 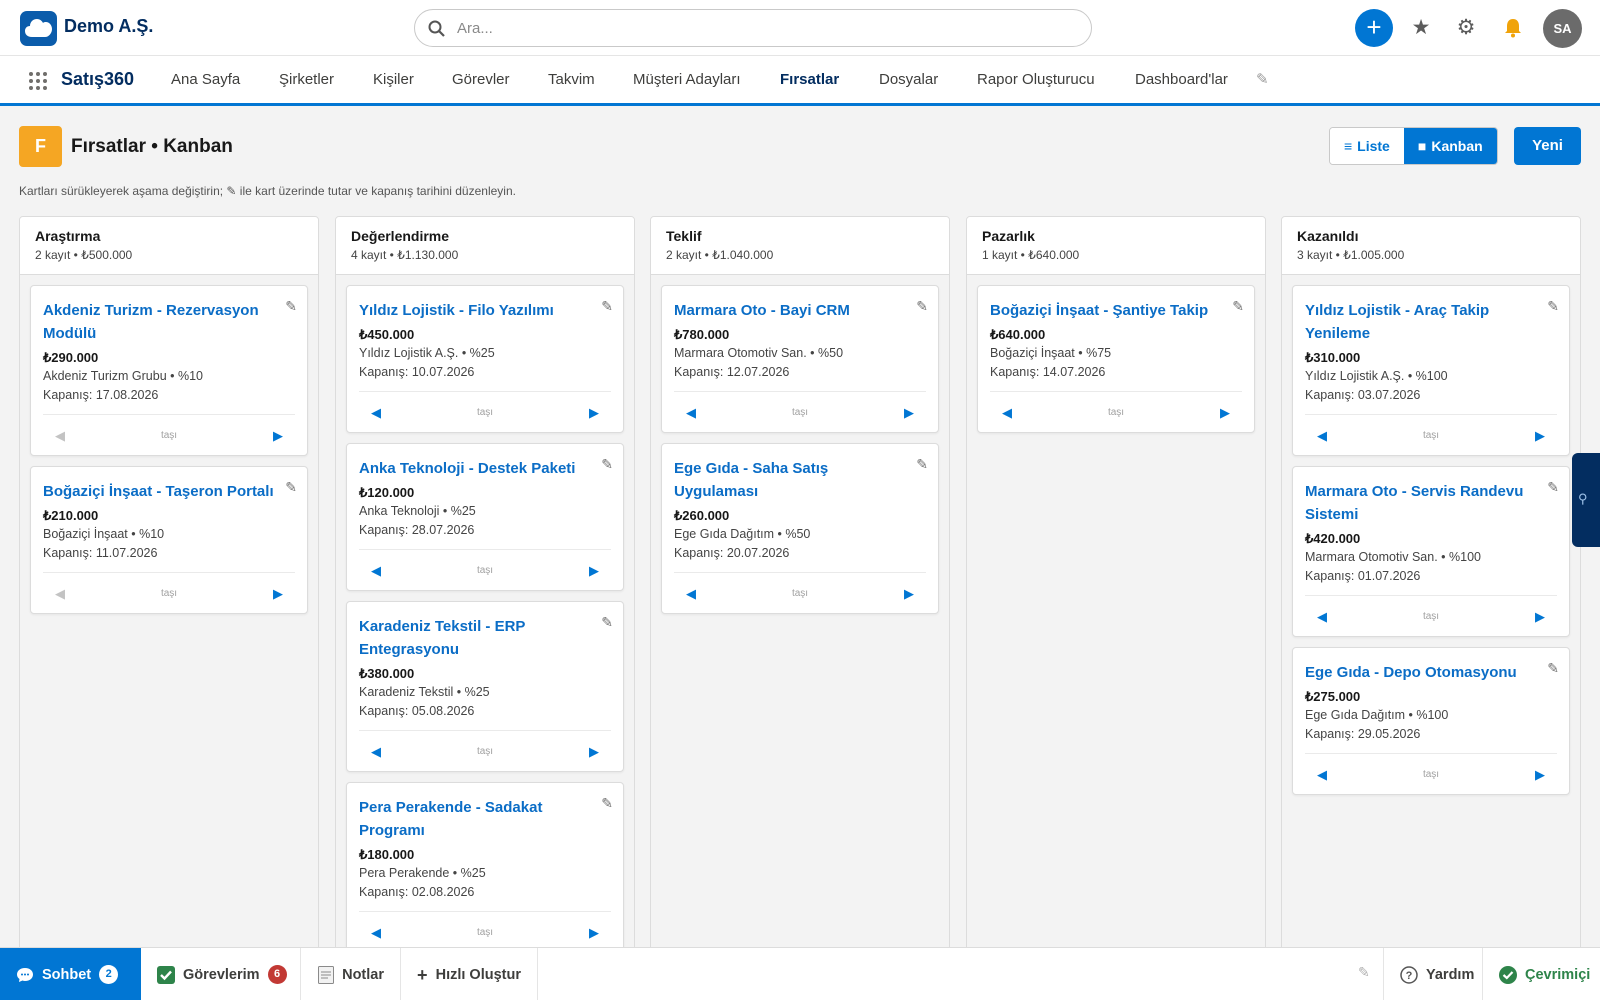 I want to click on nav-item-home: Ana Sayfa, so click(x=205, y=79).